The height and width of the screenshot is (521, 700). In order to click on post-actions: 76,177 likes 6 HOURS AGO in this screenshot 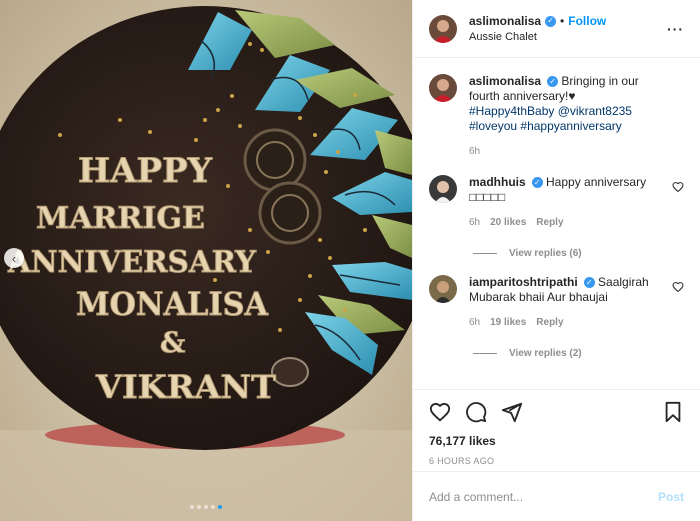, I will do `click(556, 427)`.